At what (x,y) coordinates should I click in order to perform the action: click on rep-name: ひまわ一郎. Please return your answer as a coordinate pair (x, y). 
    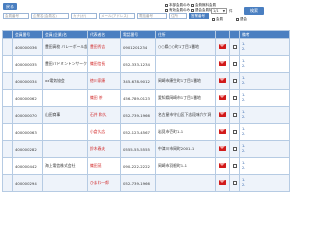
    Looking at the image, I should click on (104, 183).